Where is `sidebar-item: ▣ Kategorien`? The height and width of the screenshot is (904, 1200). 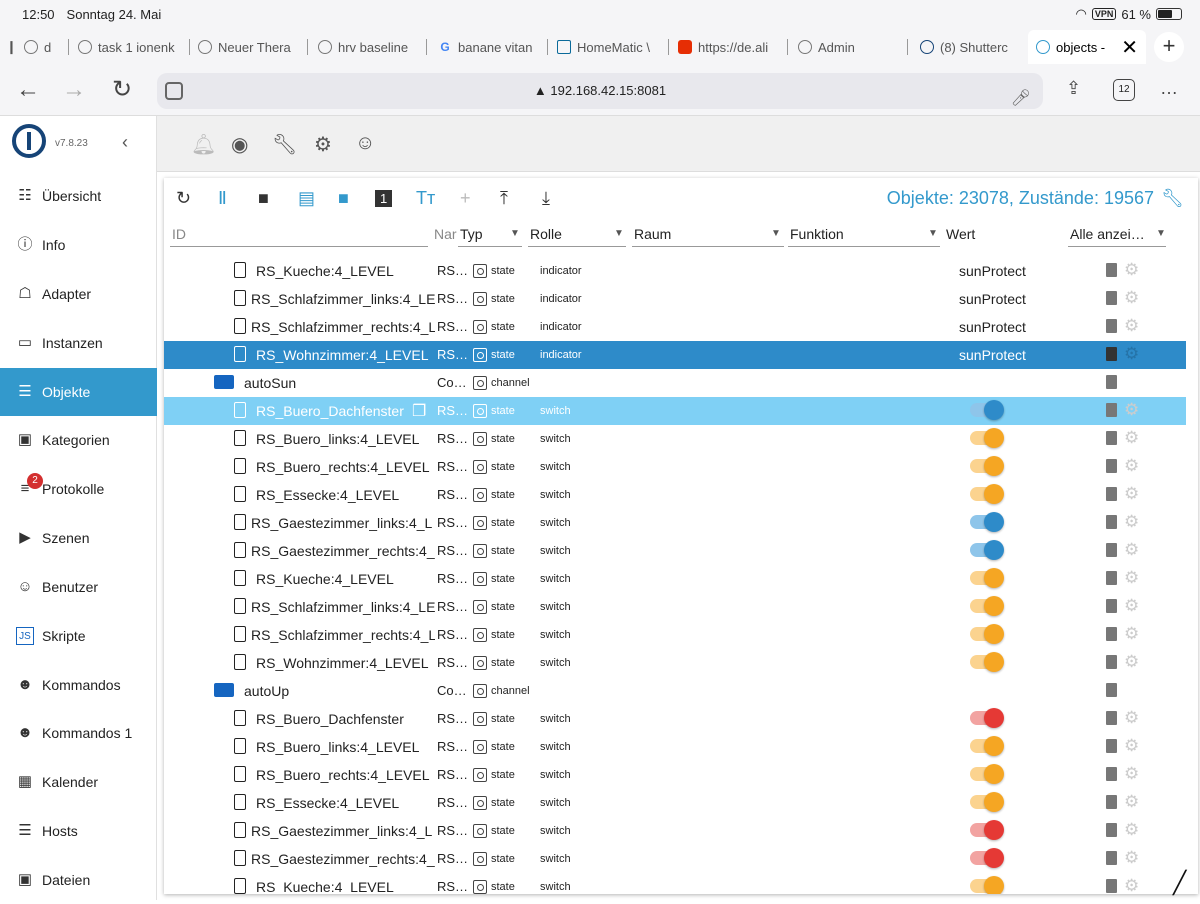
sidebar-item: ▣ Kategorien is located at coordinates (78, 440).